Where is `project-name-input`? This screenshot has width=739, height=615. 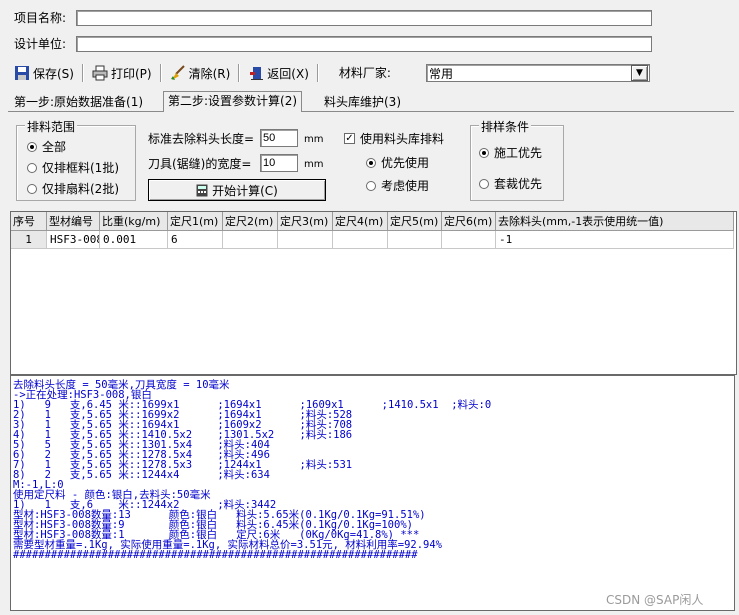 project-name-input is located at coordinates (364, 18).